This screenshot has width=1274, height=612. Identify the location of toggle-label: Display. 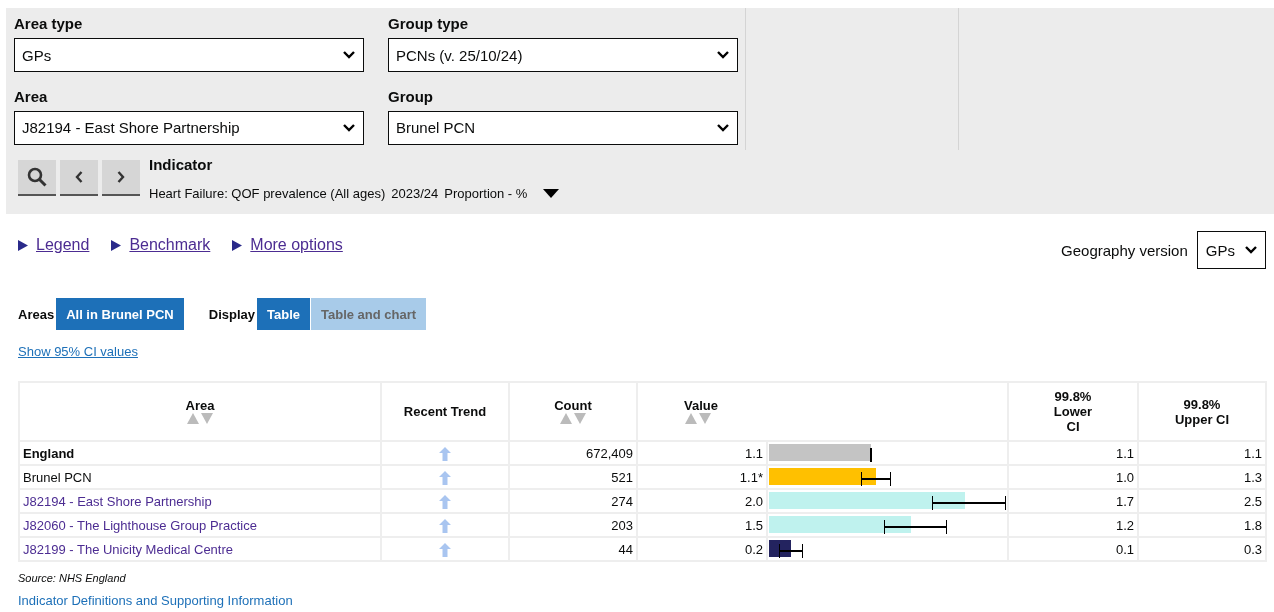
(231, 314).